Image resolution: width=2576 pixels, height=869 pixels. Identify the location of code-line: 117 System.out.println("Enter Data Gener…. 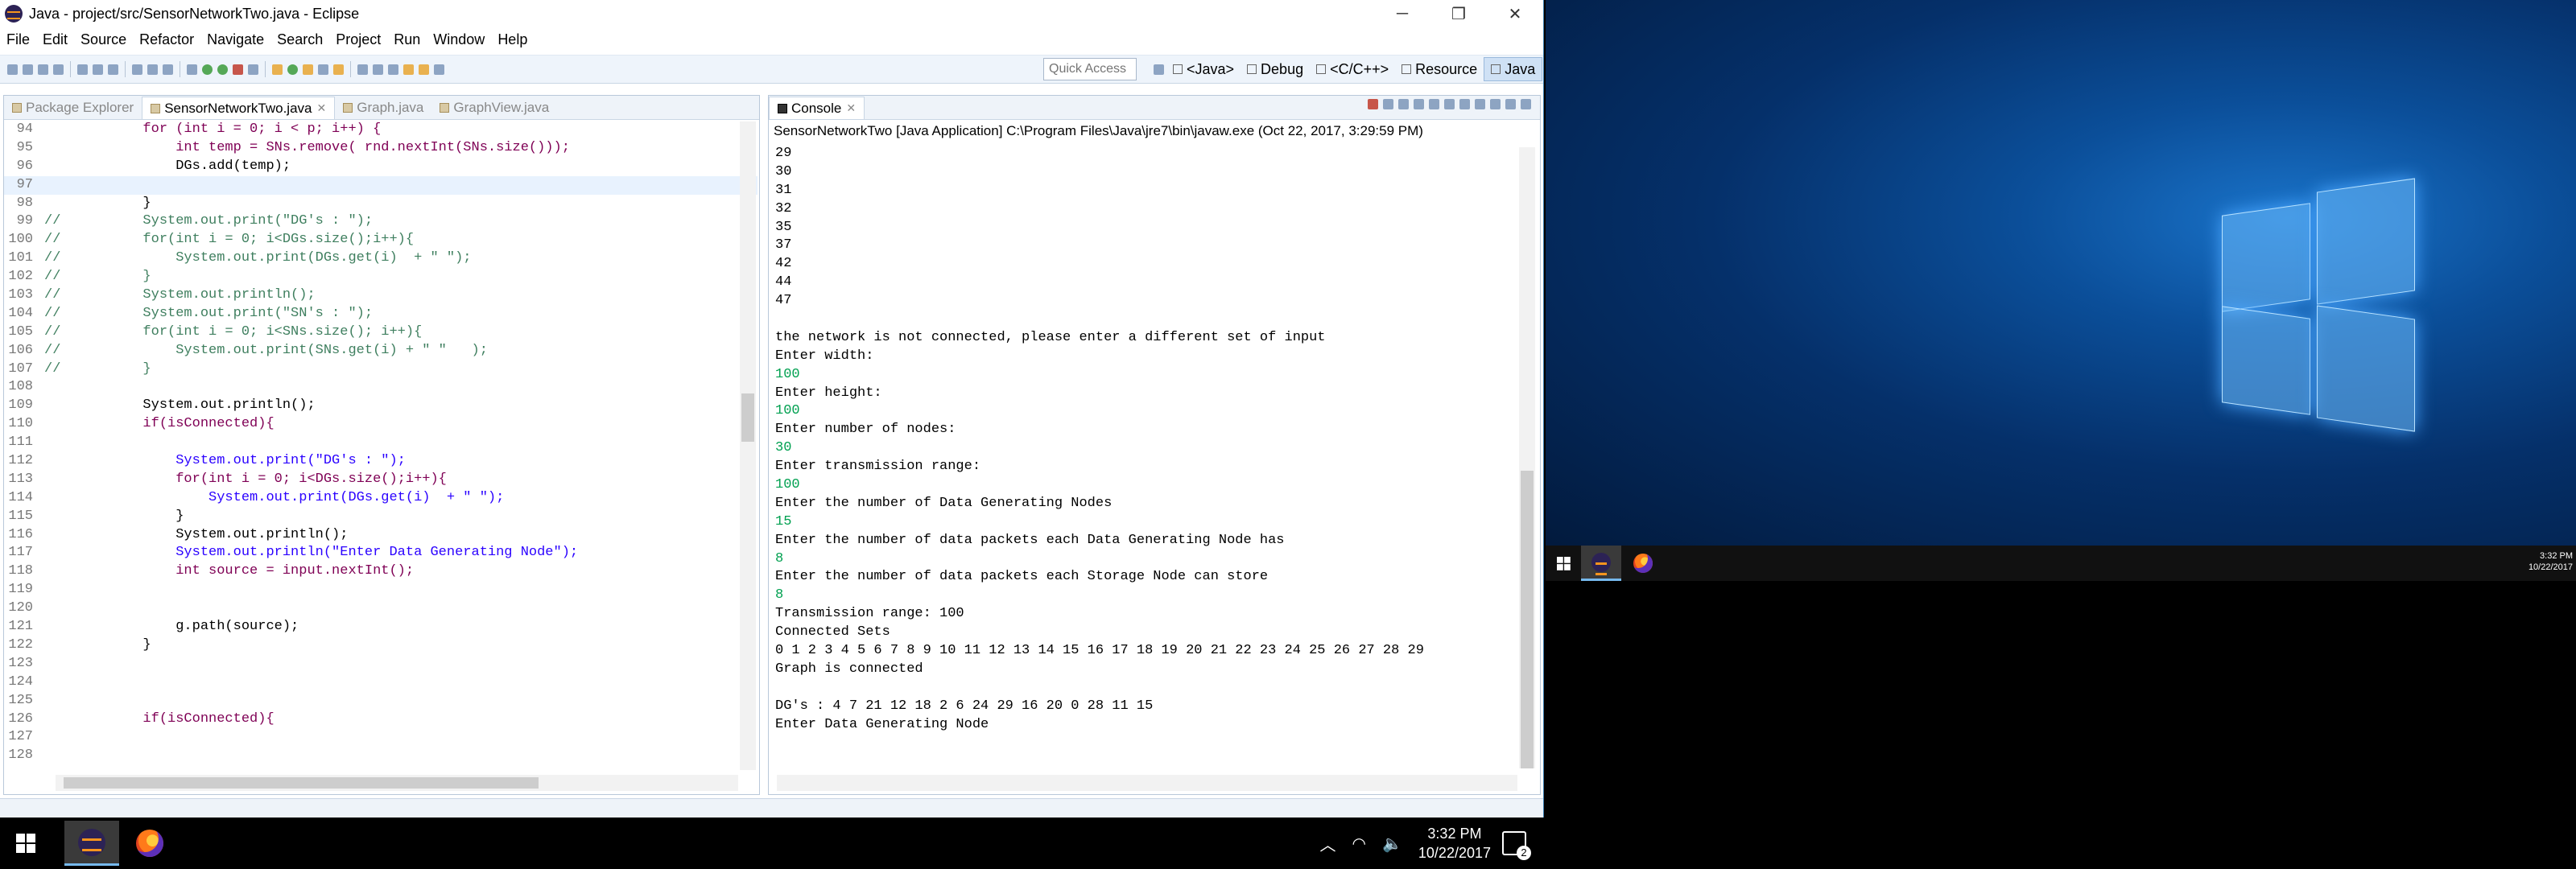
(381, 553).